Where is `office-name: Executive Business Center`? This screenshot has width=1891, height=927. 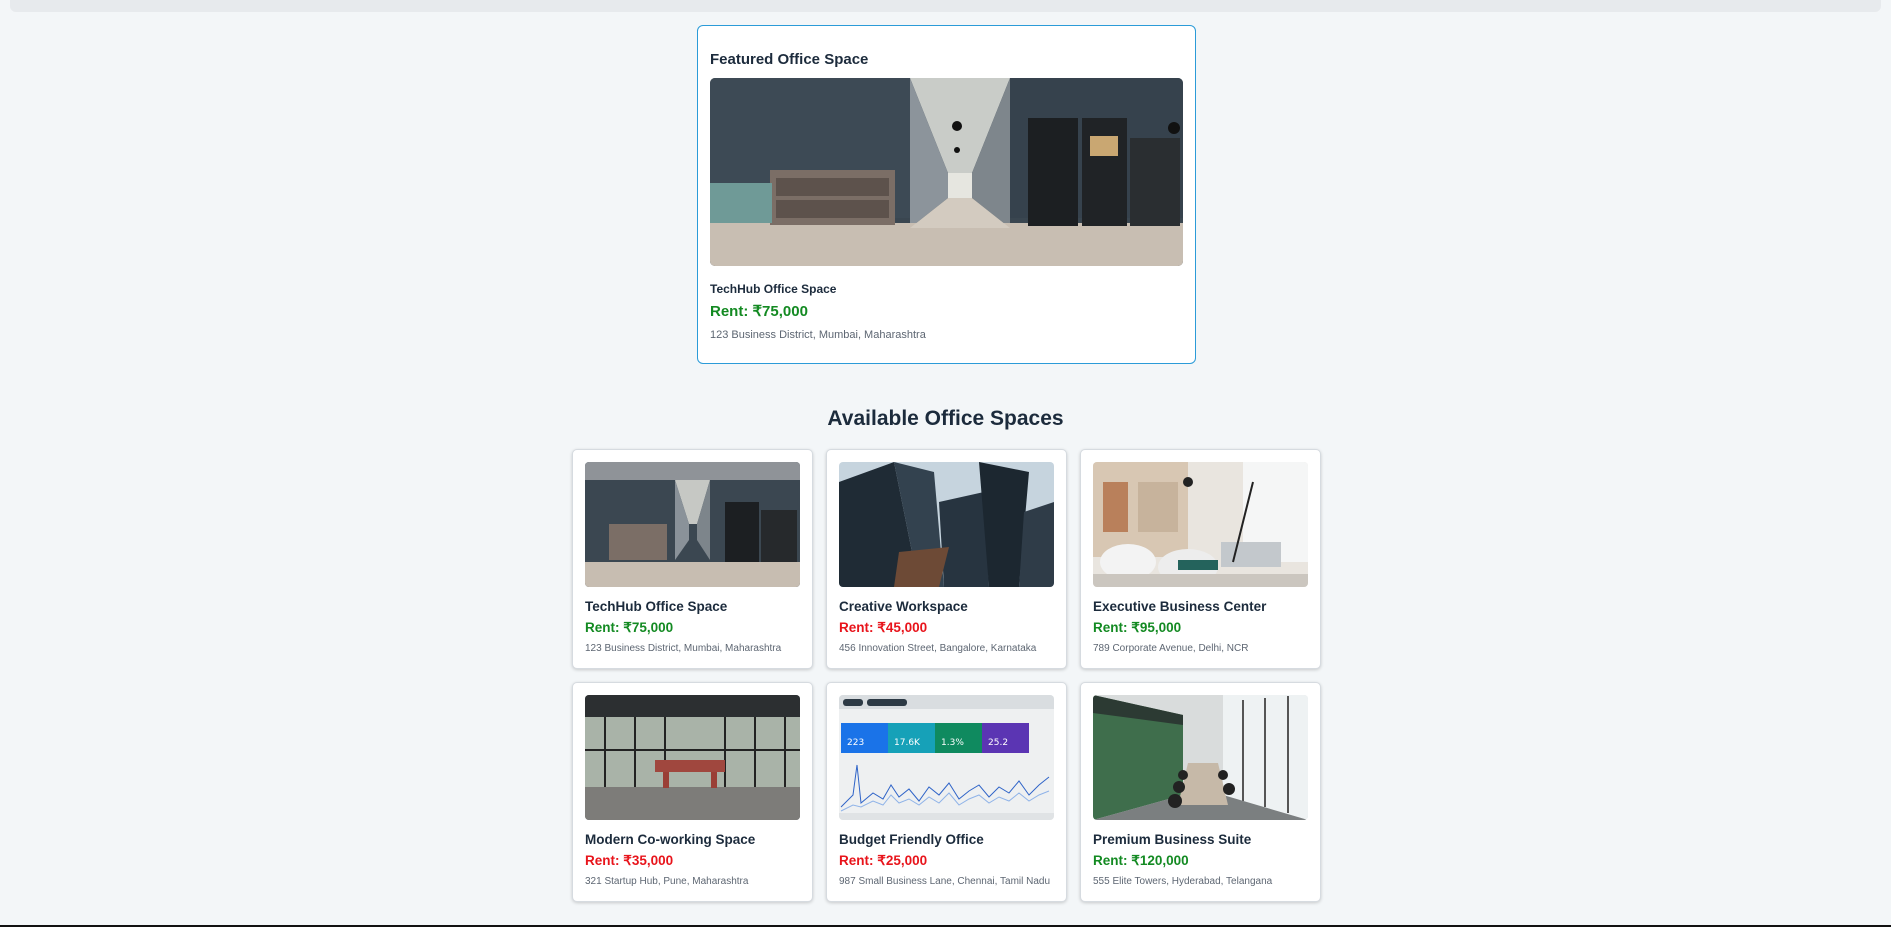 office-name: Executive Business Center is located at coordinates (1180, 606).